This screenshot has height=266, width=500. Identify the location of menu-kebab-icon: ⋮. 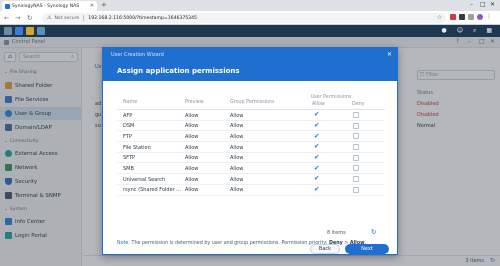
(489, 17).